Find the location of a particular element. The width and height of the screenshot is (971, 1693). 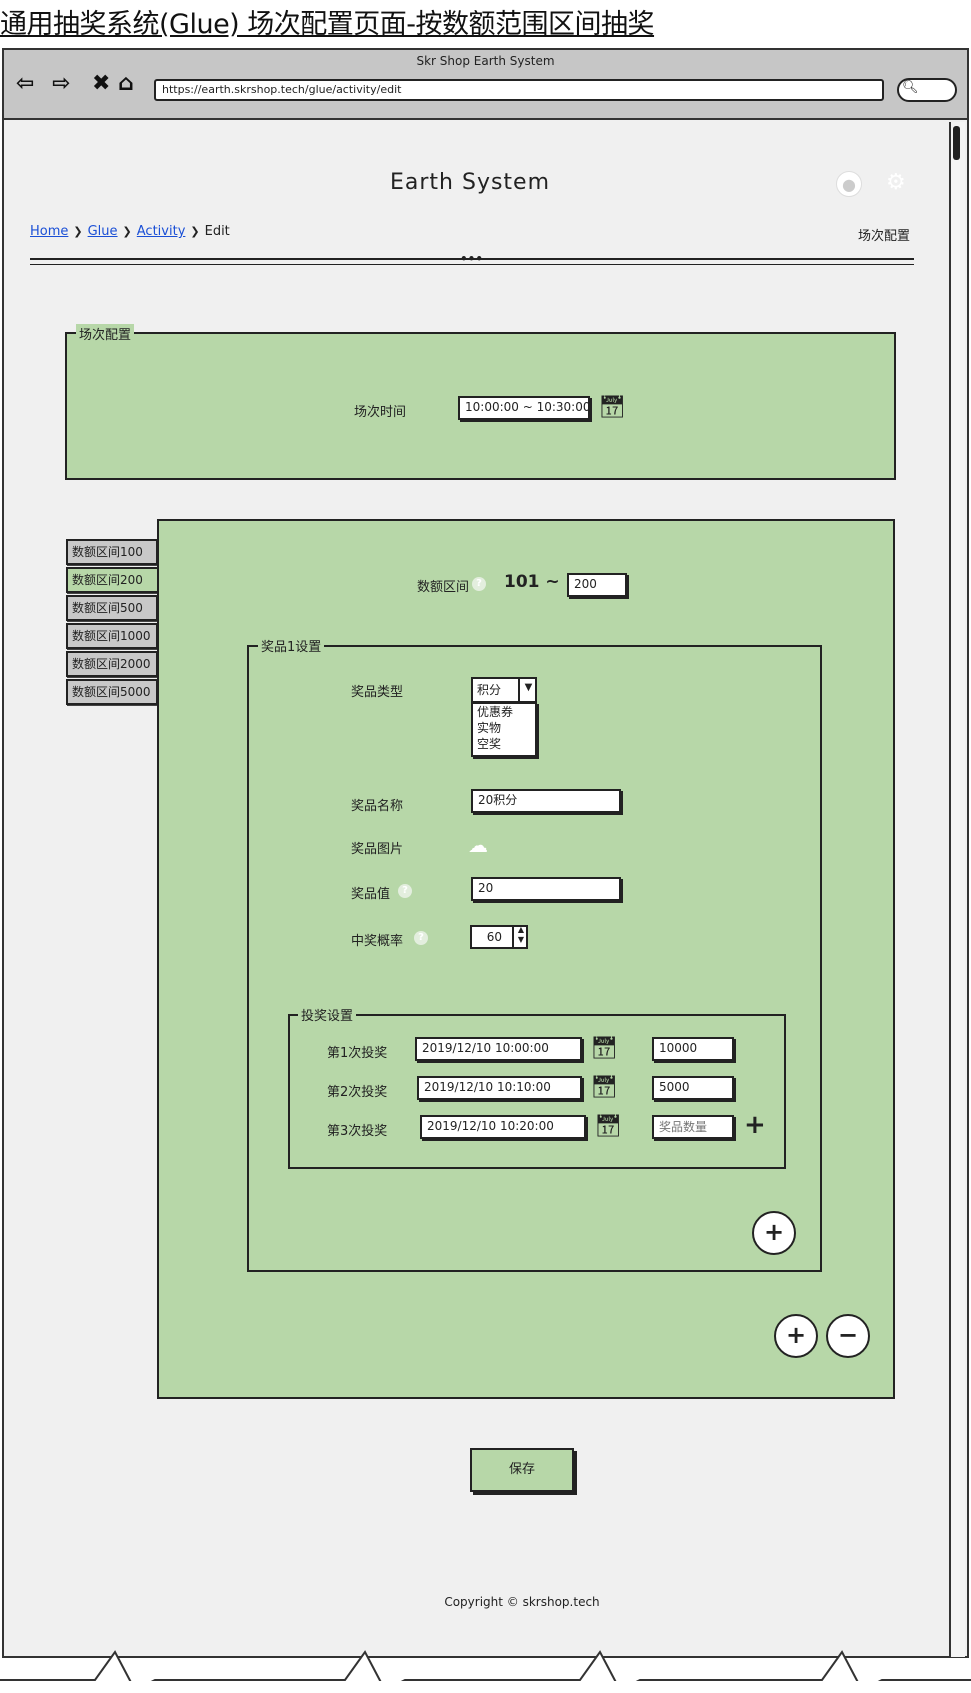

range-from: 101 ~ is located at coordinates (532, 582).